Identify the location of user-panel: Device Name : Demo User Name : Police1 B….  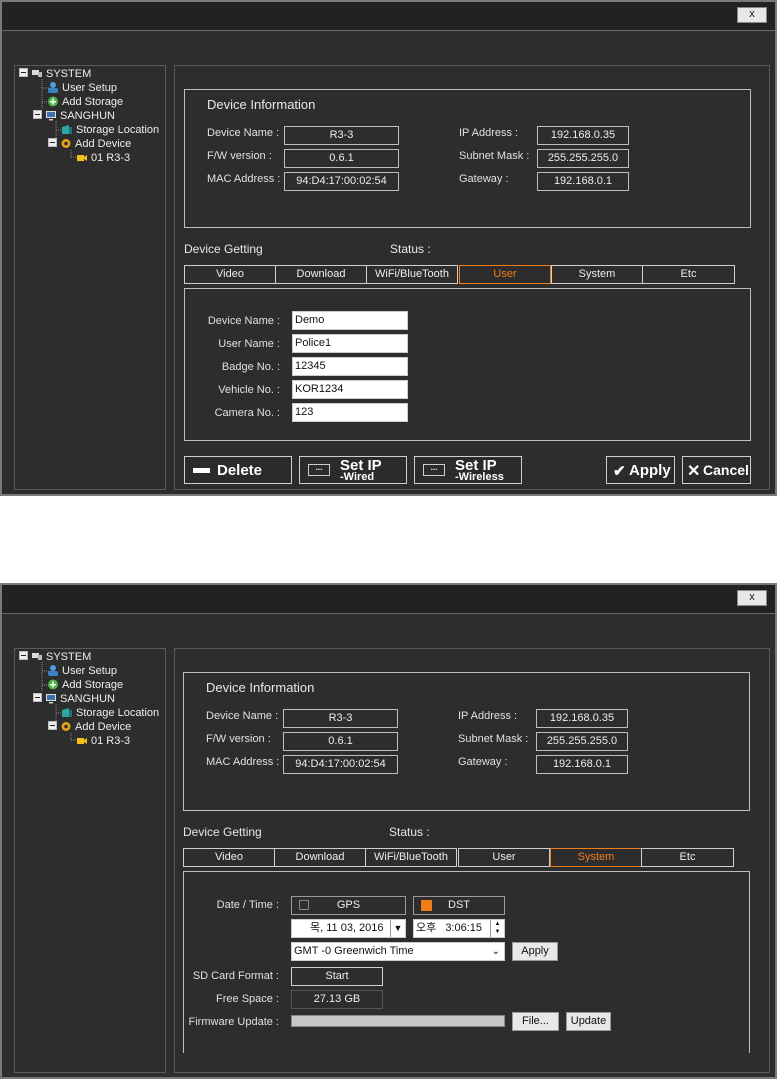
(467, 364).